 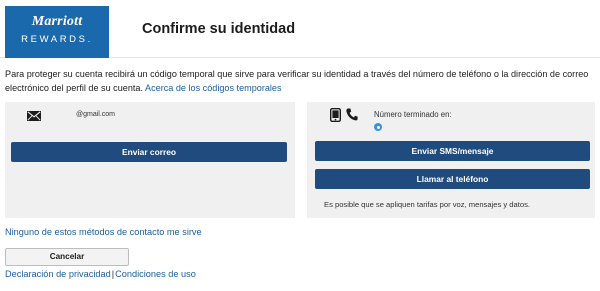 What do you see at coordinates (67, 257) in the screenshot?
I see `cancel-button: Cancelar` at bounding box center [67, 257].